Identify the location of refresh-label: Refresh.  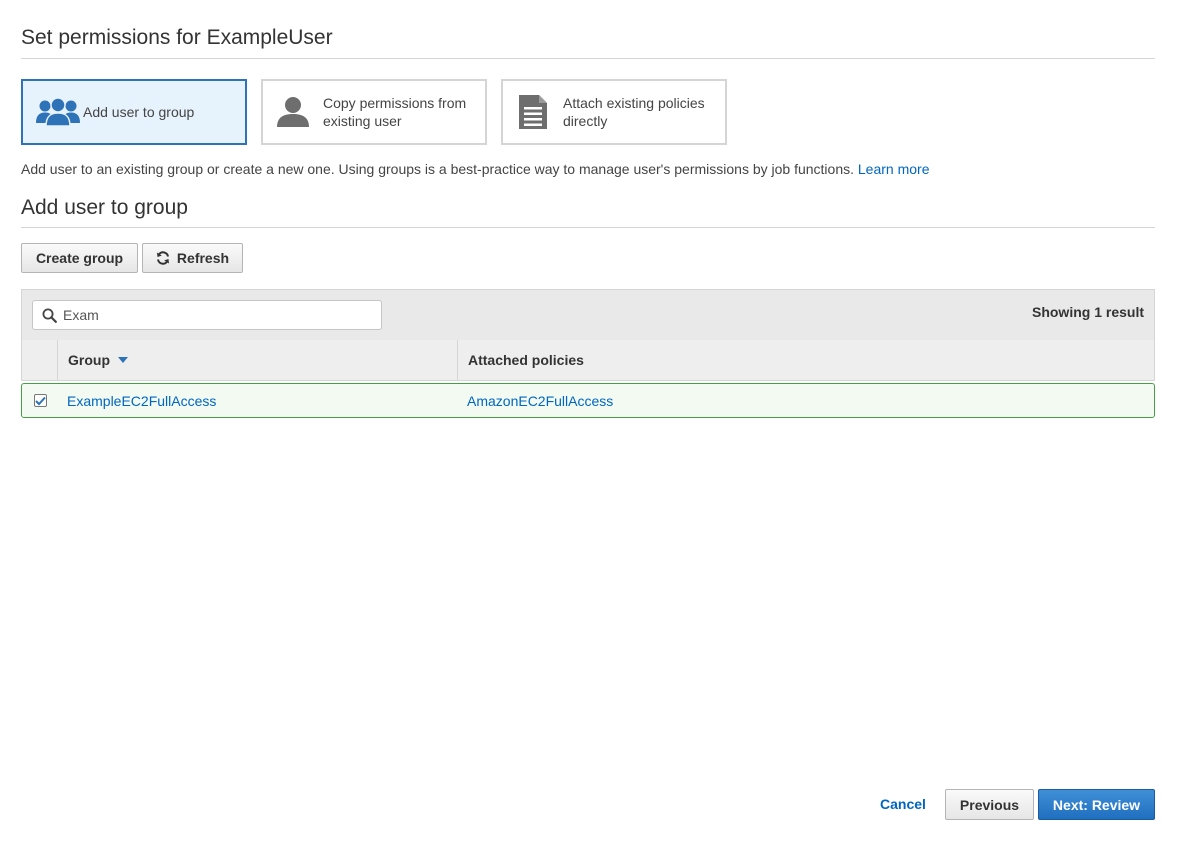
(203, 258).